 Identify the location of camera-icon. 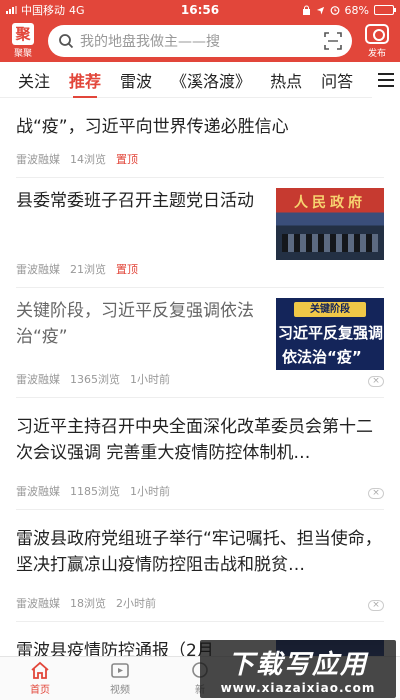
(377, 33).